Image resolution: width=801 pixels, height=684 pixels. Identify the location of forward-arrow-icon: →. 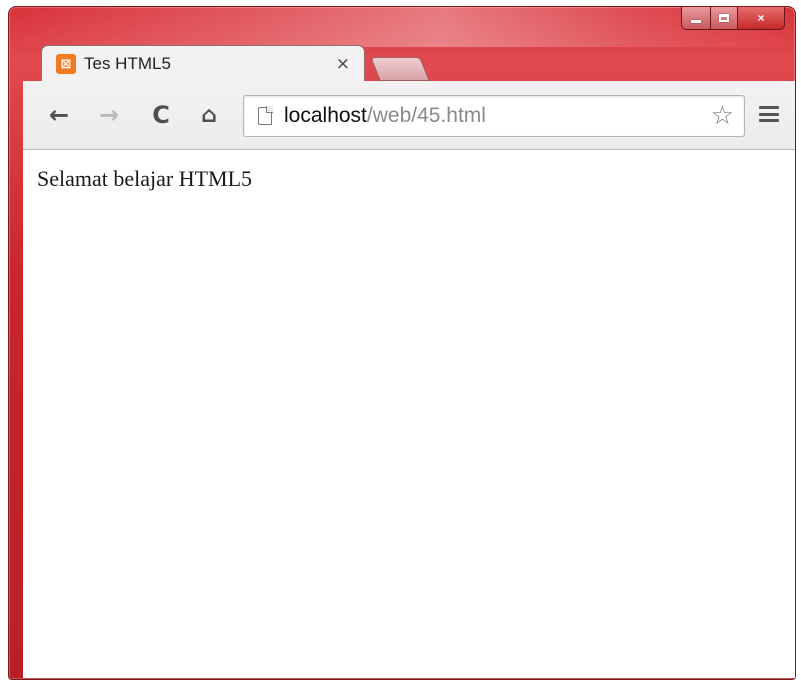
(109, 115).